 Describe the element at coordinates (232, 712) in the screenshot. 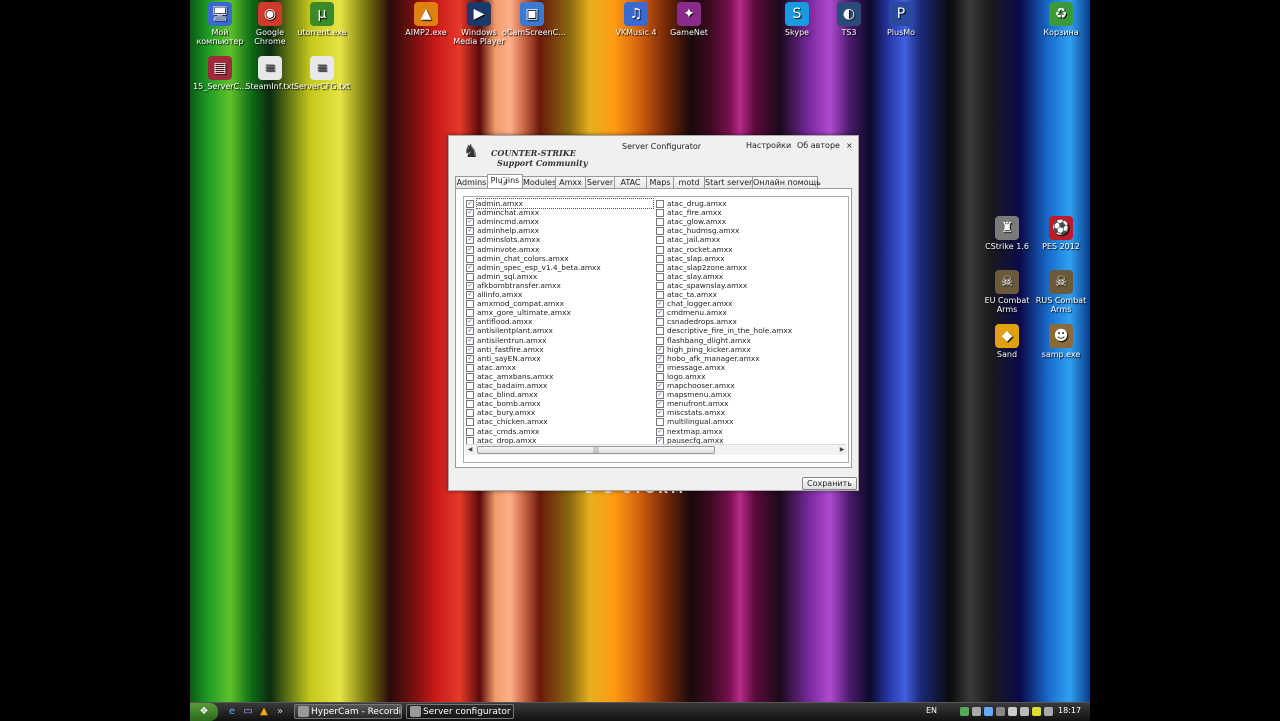

I see `ie-icon: e` at that location.